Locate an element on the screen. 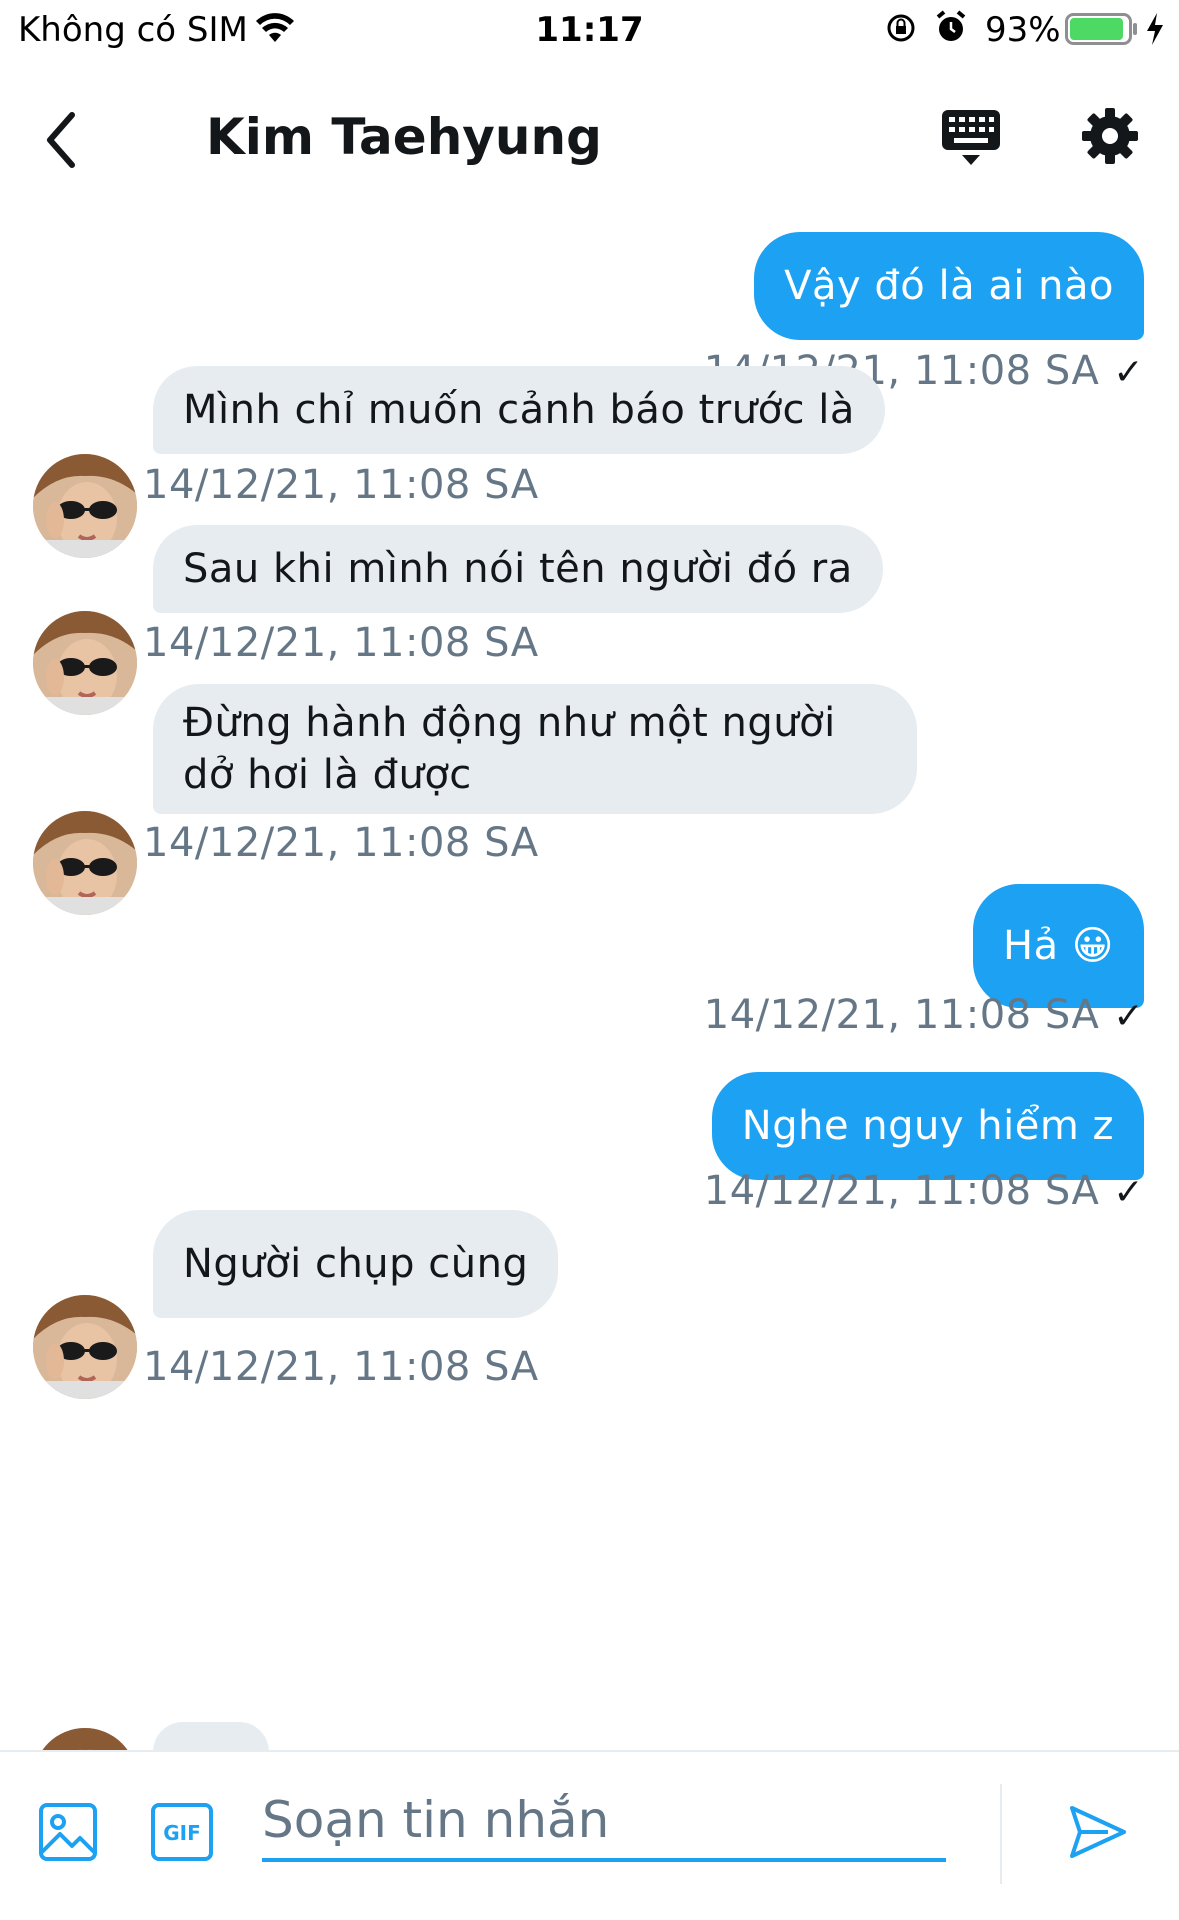  message-text: Mình chỉ muốn cảnh báo trước là is located at coordinates (519, 410).